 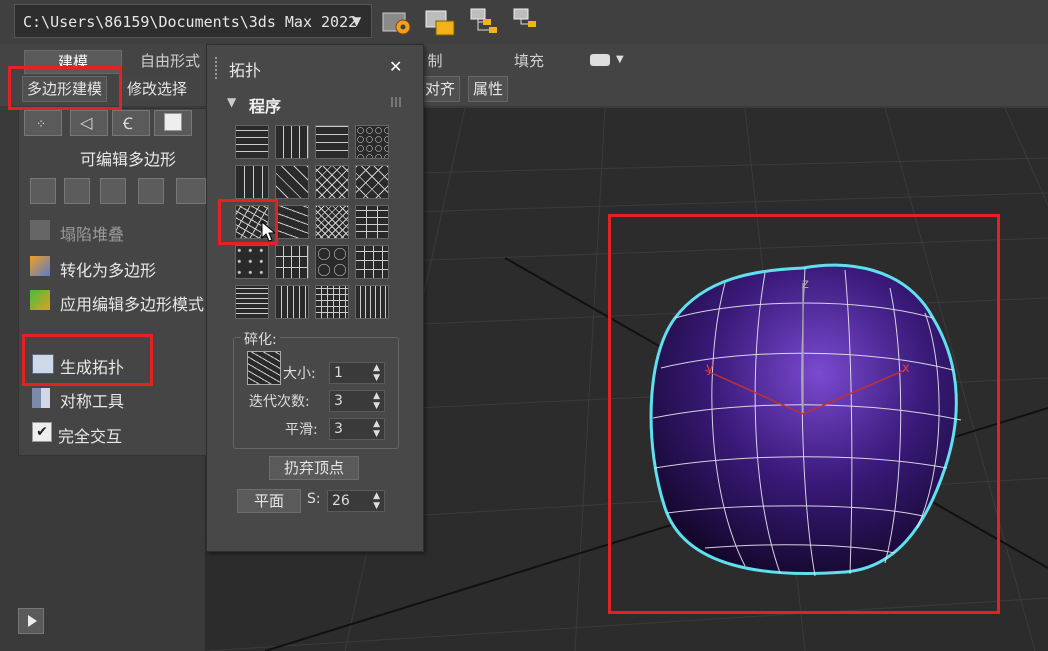 What do you see at coordinates (40, 230) in the screenshot?
I see `collapse-stack-icon` at bounding box center [40, 230].